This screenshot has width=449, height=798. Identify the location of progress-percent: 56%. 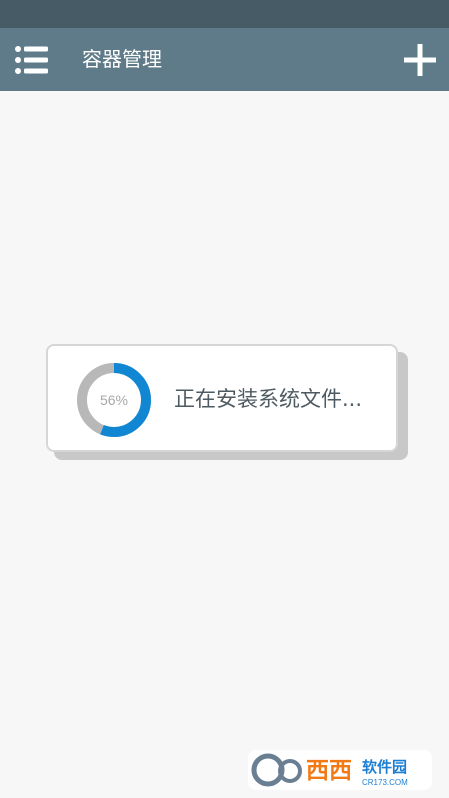
(114, 400).